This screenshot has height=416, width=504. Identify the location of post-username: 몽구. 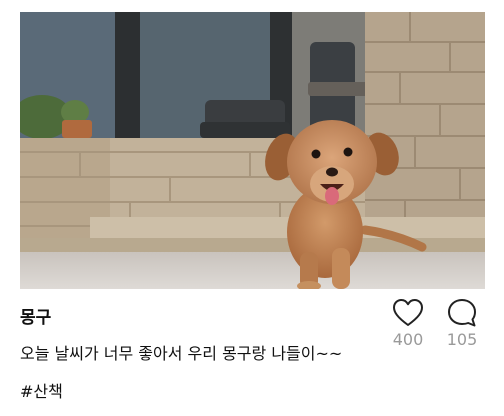
(35, 318).